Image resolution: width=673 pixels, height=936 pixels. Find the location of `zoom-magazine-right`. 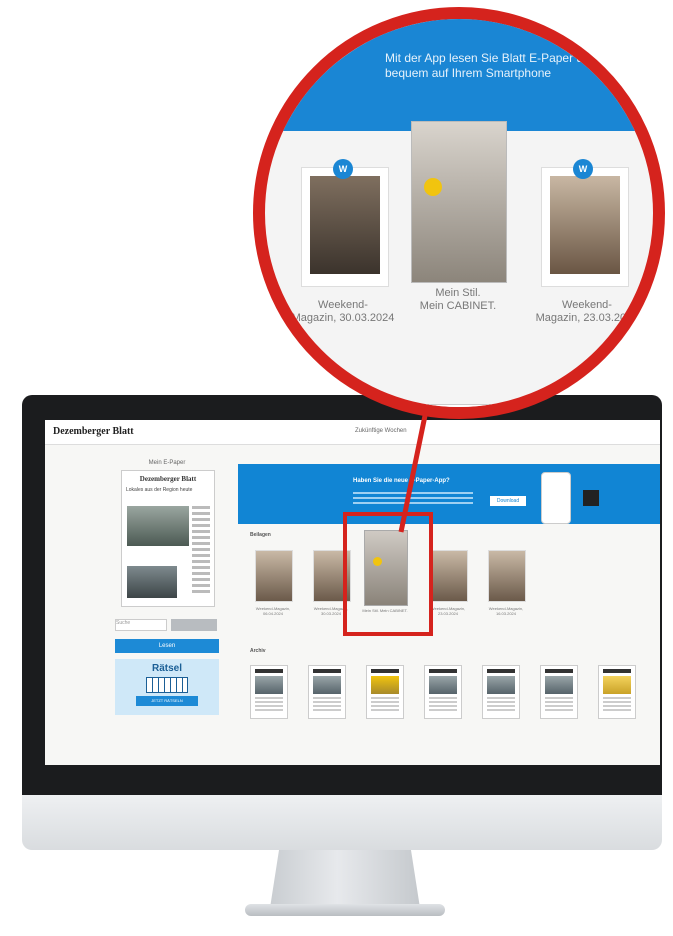

zoom-magazine-right is located at coordinates (585, 227).